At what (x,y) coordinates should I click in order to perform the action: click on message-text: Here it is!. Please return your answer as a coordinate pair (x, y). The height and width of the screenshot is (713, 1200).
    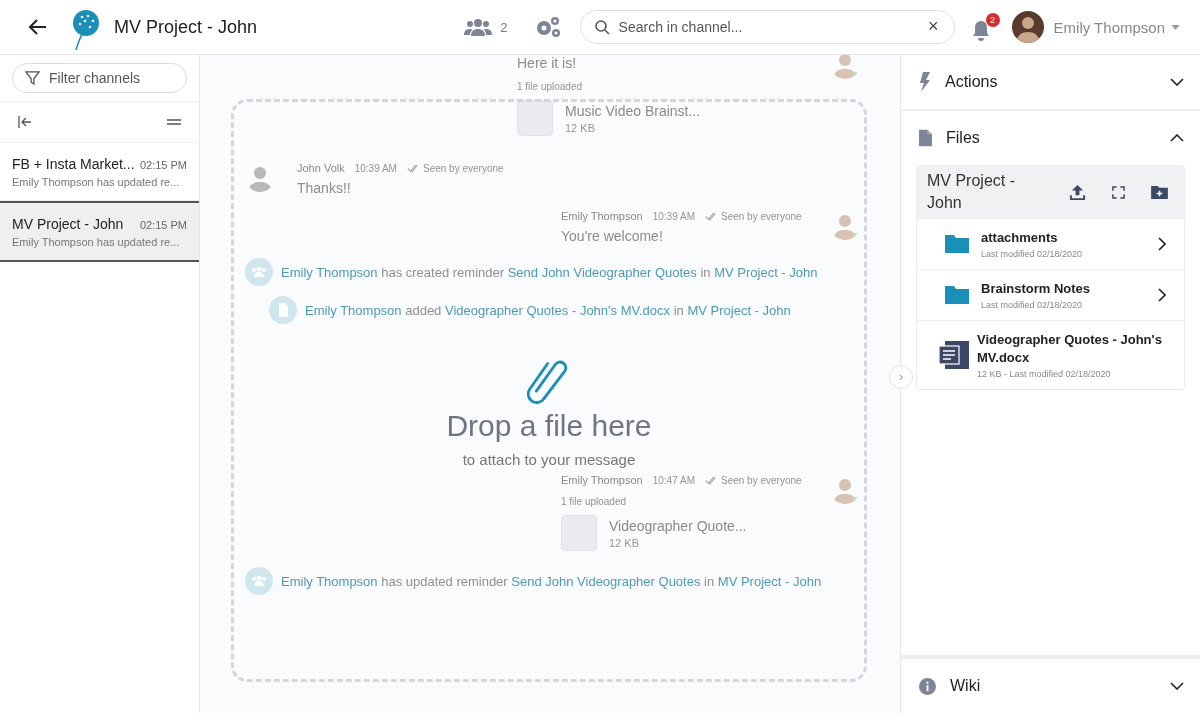
    Looking at the image, I should click on (547, 63).